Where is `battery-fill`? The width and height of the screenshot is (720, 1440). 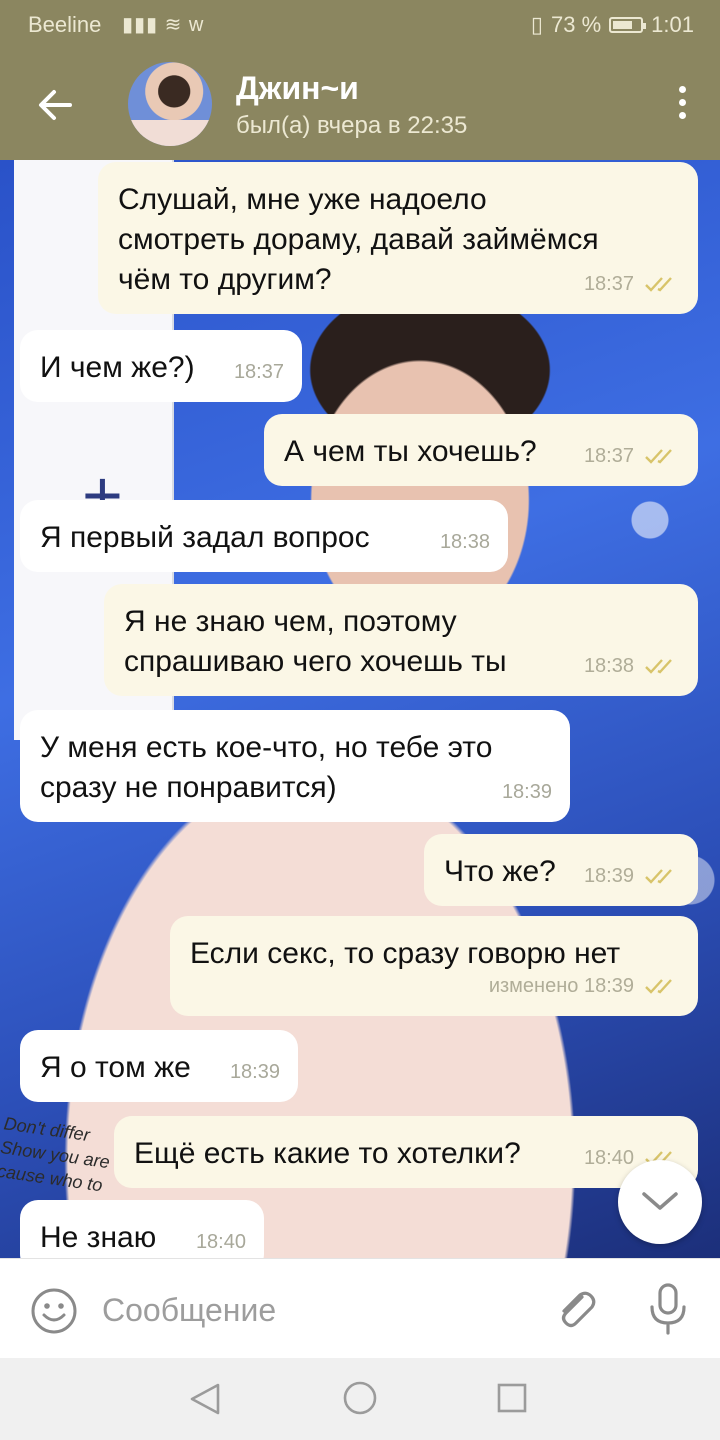
battery-fill is located at coordinates (623, 25).